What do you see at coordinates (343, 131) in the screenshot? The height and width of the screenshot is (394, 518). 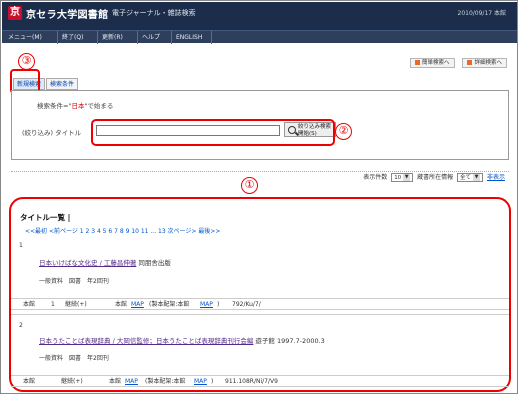 I see `annotation-marker-2: ②` at bounding box center [343, 131].